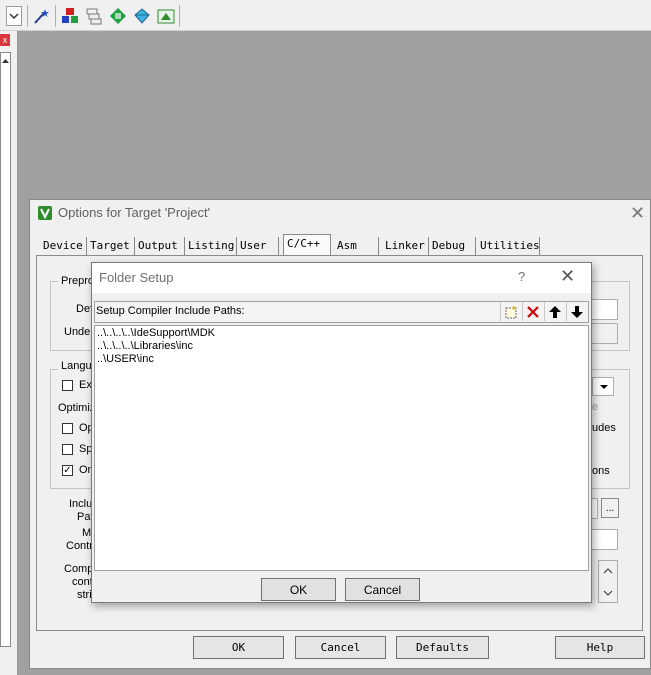 The image size is (651, 675). Describe the element at coordinates (307, 245) in the screenshot. I see `tab-c-cpp: C/C++` at that location.